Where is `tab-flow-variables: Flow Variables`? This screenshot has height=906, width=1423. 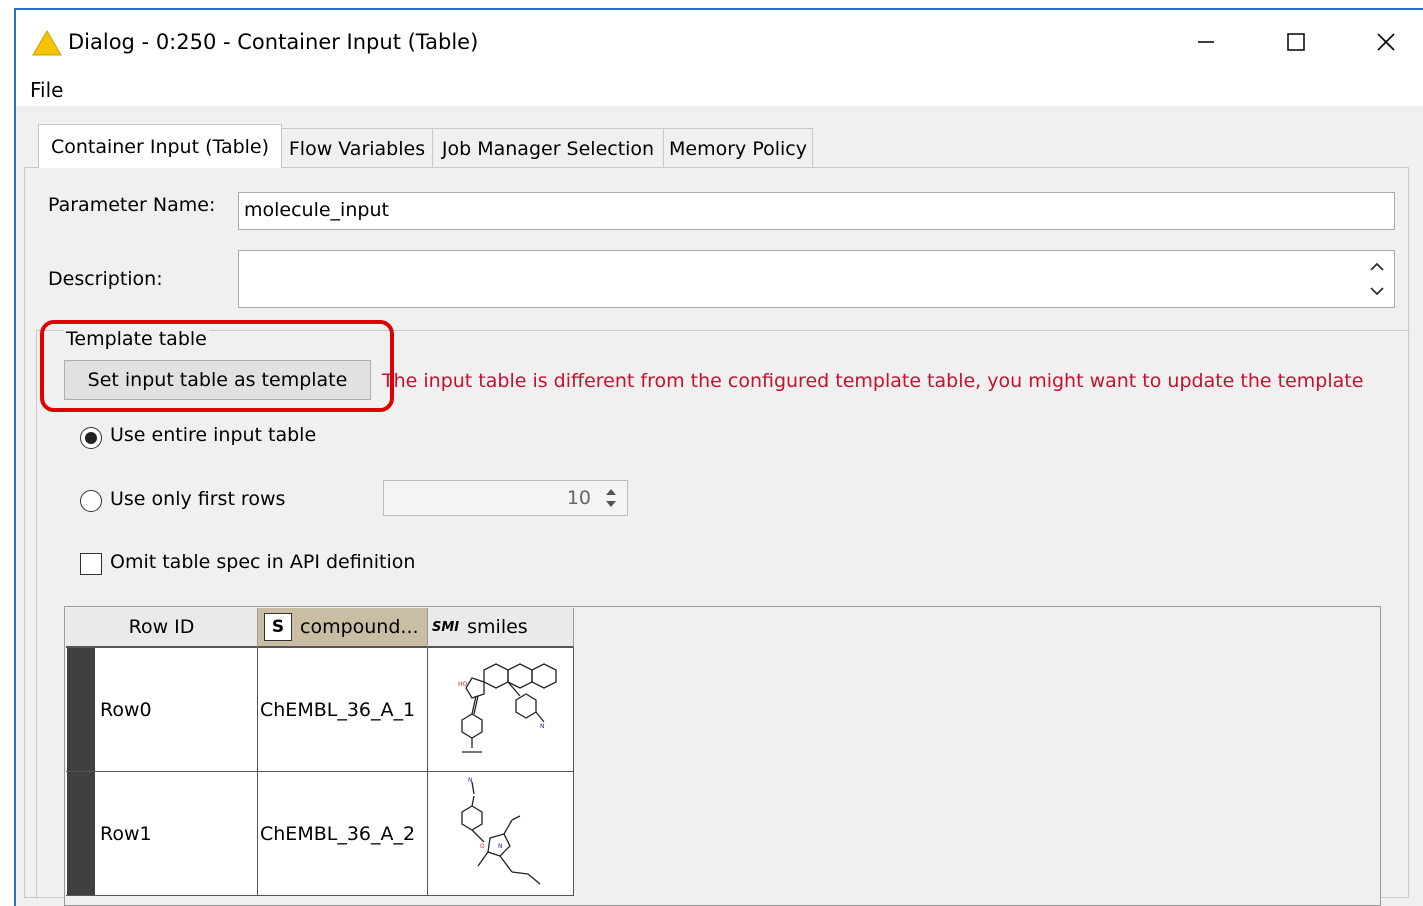 tab-flow-variables: Flow Variables is located at coordinates (357, 148).